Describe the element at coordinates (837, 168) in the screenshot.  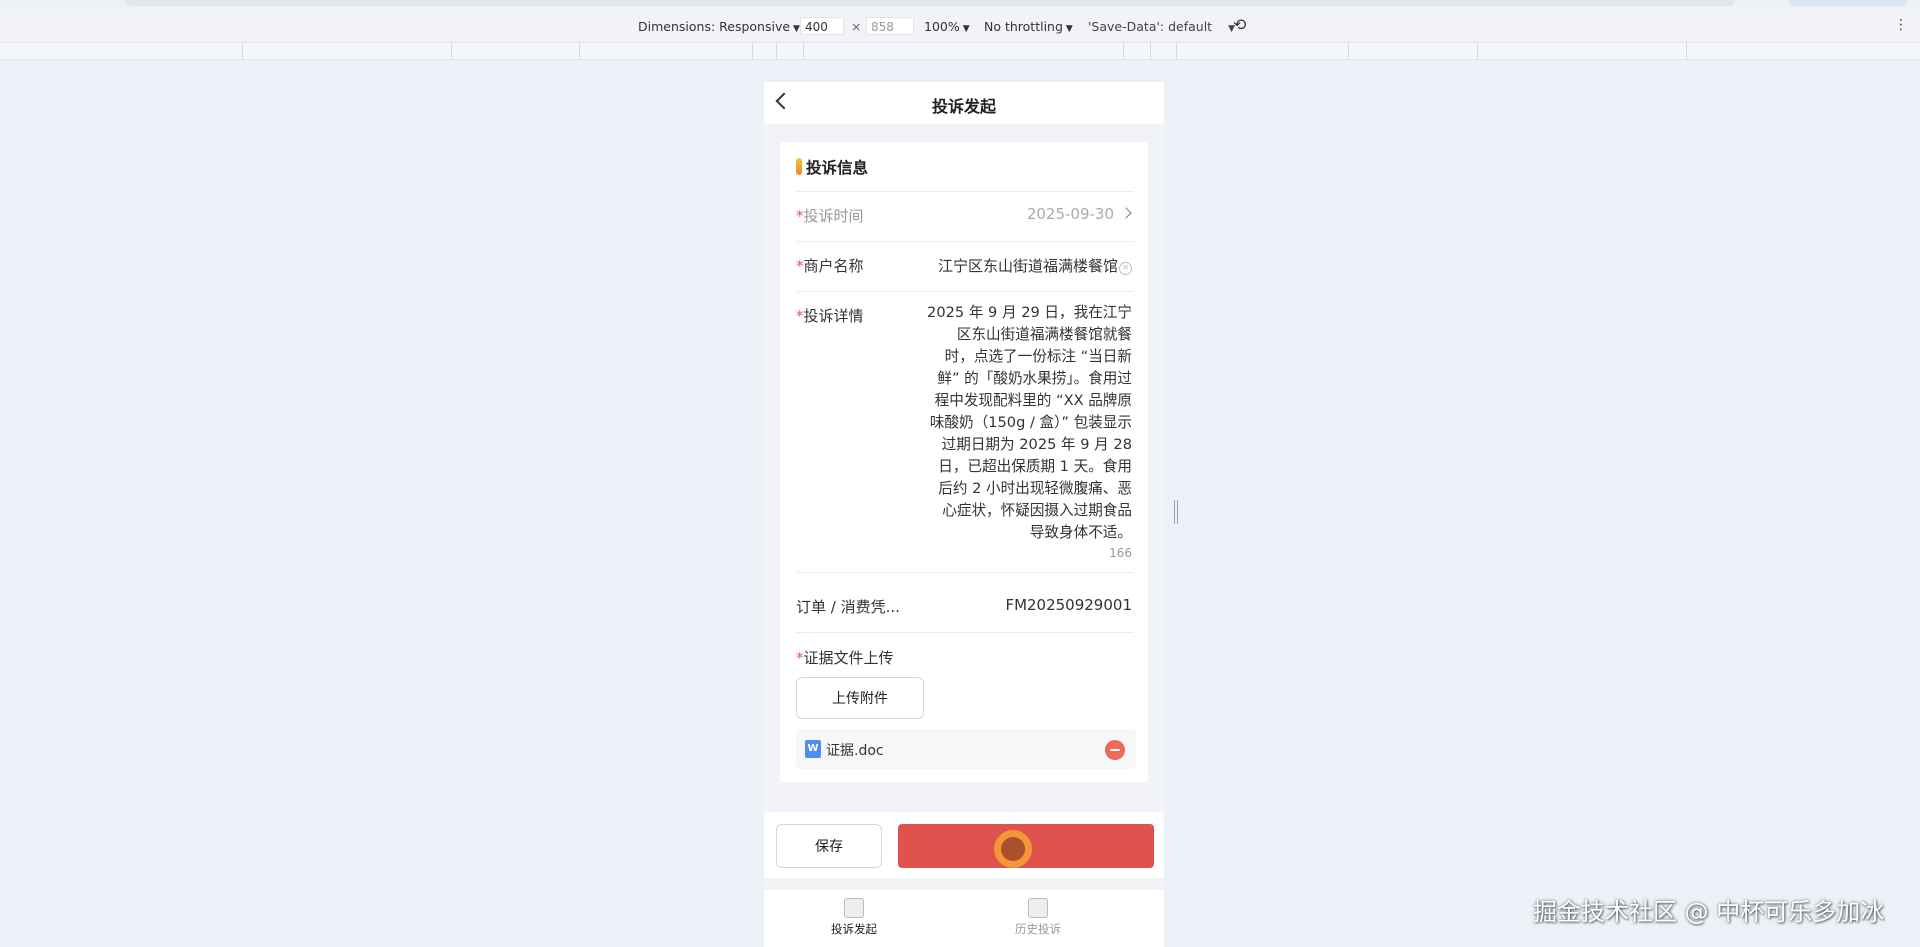
I see `section-title: 投诉信息` at that location.